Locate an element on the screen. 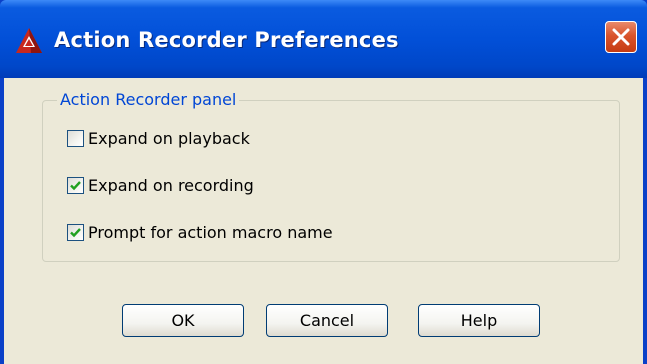 This screenshot has width=647, height=364. expand-on-recording-option: Expand on recording is located at coordinates (160, 185).